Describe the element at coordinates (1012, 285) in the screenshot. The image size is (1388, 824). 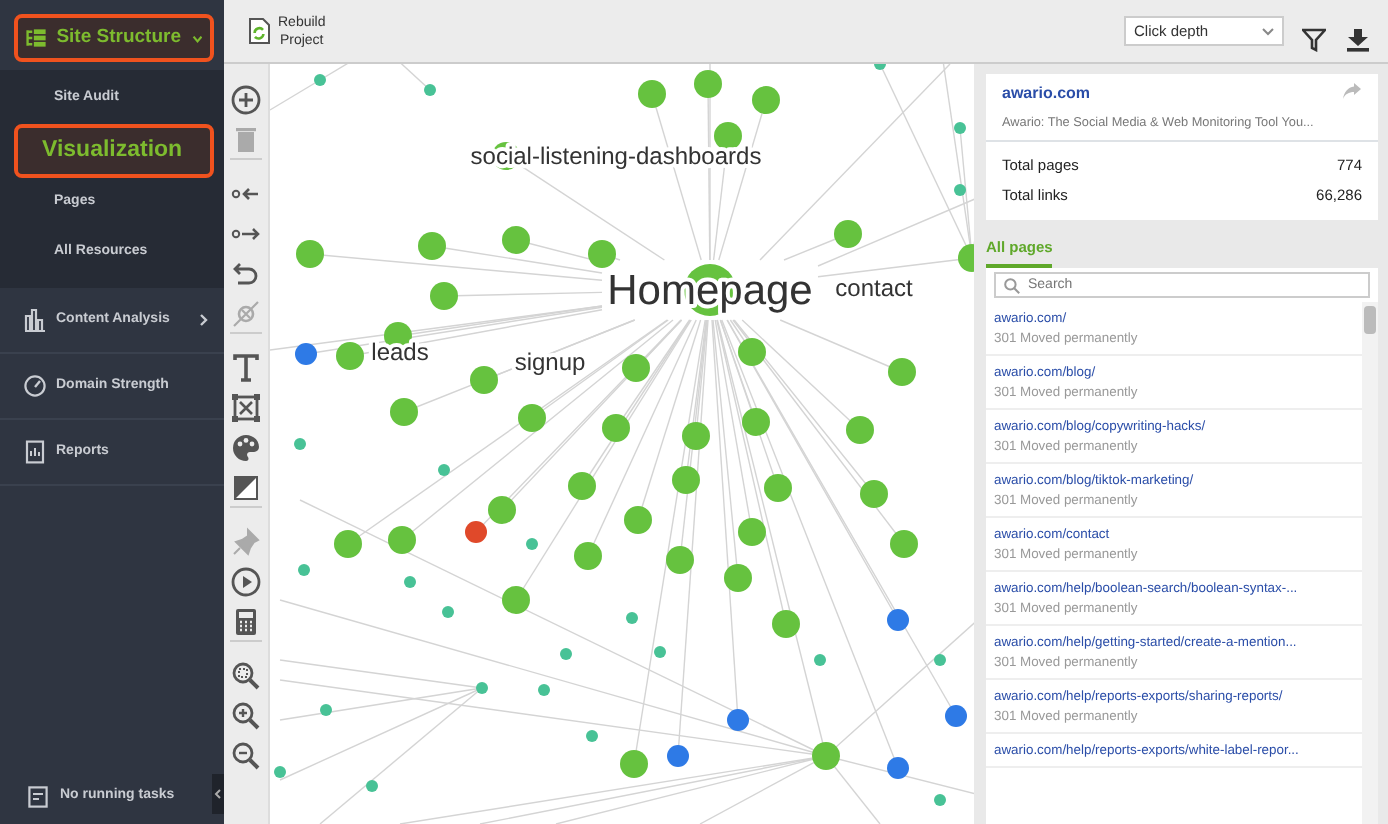
I see `search-icon` at that location.